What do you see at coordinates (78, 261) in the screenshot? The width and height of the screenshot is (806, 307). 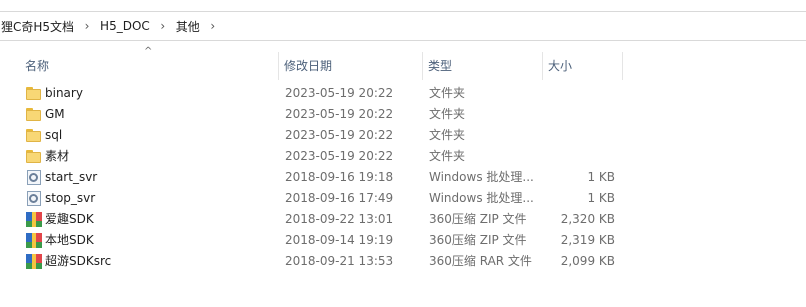 I see `file-name: 超游SDKsrc` at bounding box center [78, 261].